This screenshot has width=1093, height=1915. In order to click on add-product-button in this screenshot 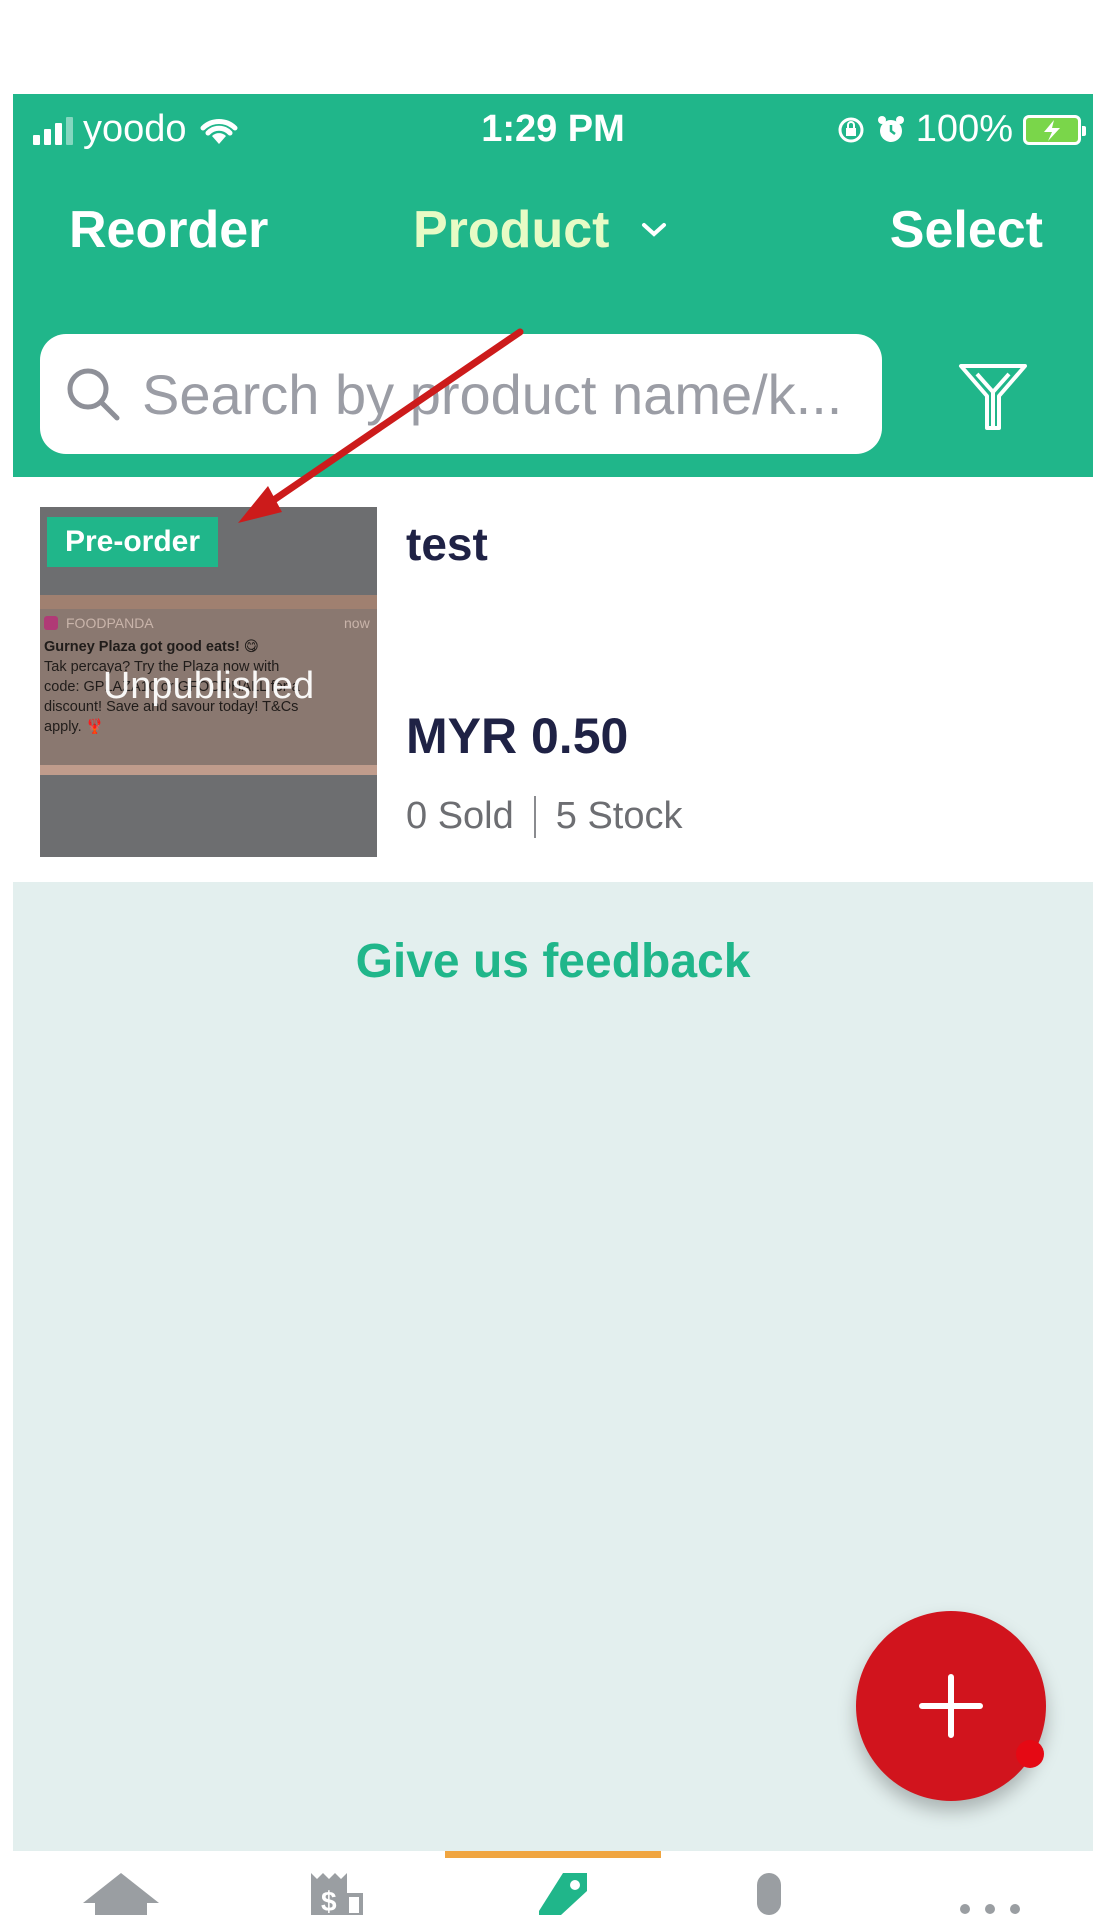, I will do `click(951, 1706)`.